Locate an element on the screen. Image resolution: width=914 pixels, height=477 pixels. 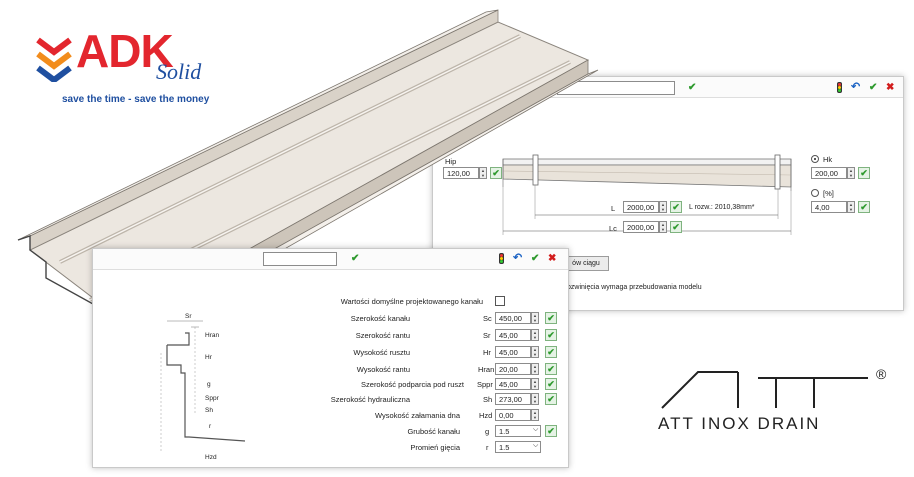
default-values-checkbox is located at coordinates (500, 301).